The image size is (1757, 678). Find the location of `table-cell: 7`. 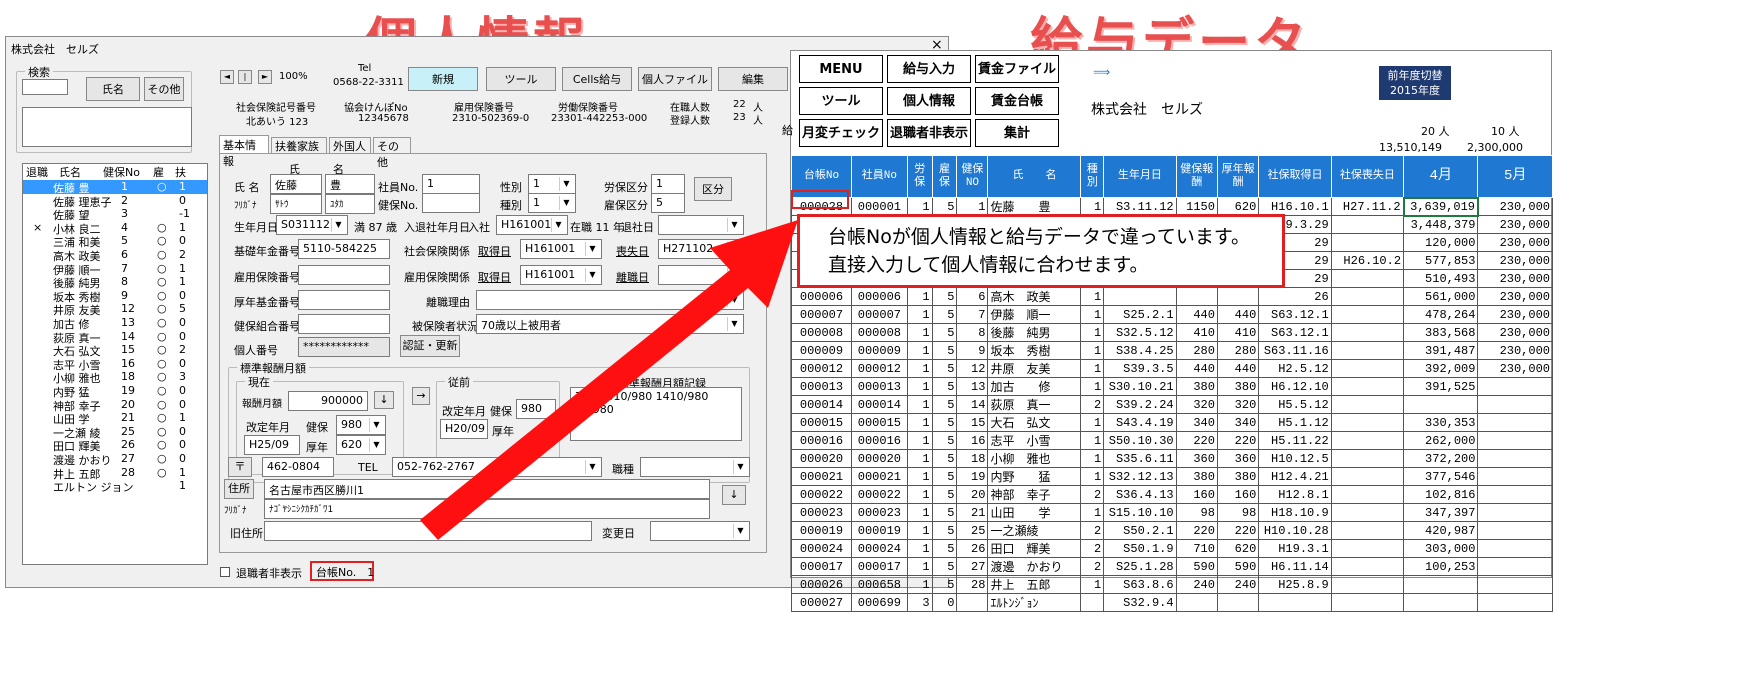

table-cell: 7 is located at coordinates (972, 314).